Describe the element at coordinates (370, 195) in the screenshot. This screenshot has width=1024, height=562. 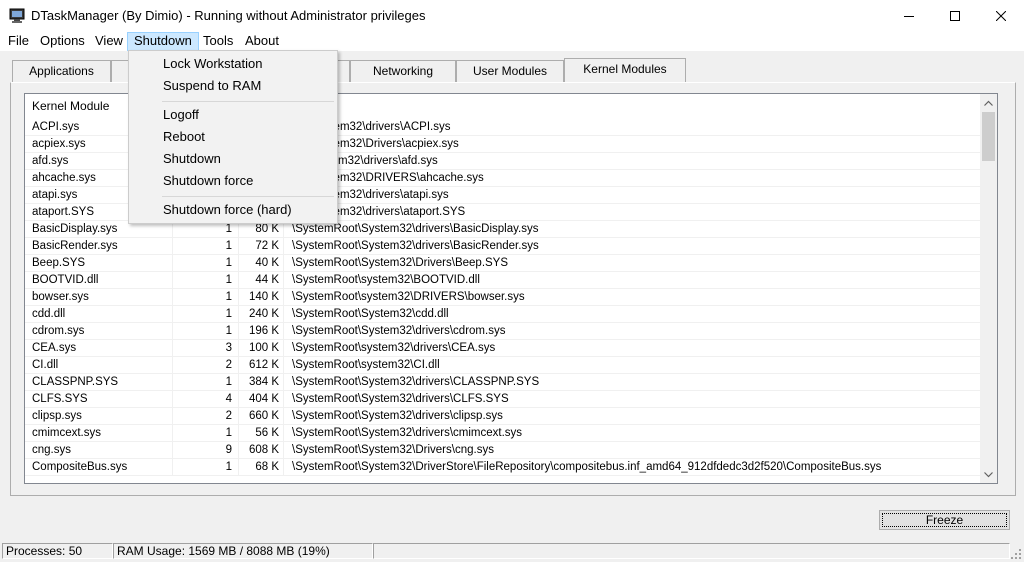
I see `path-cell: oot\System32\drivers\atapi.sys` at that location.